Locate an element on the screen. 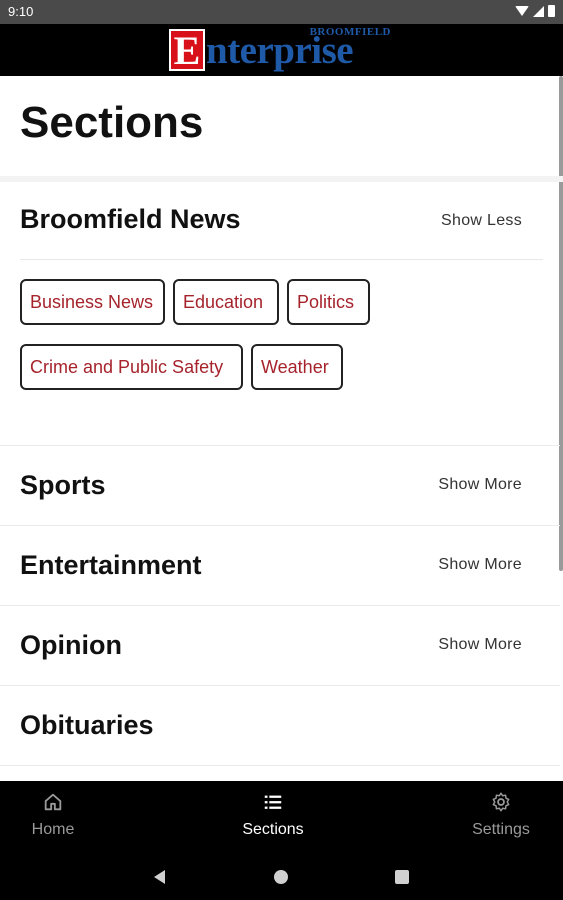  system-navigation-bar is located at coordinates (281, 875).